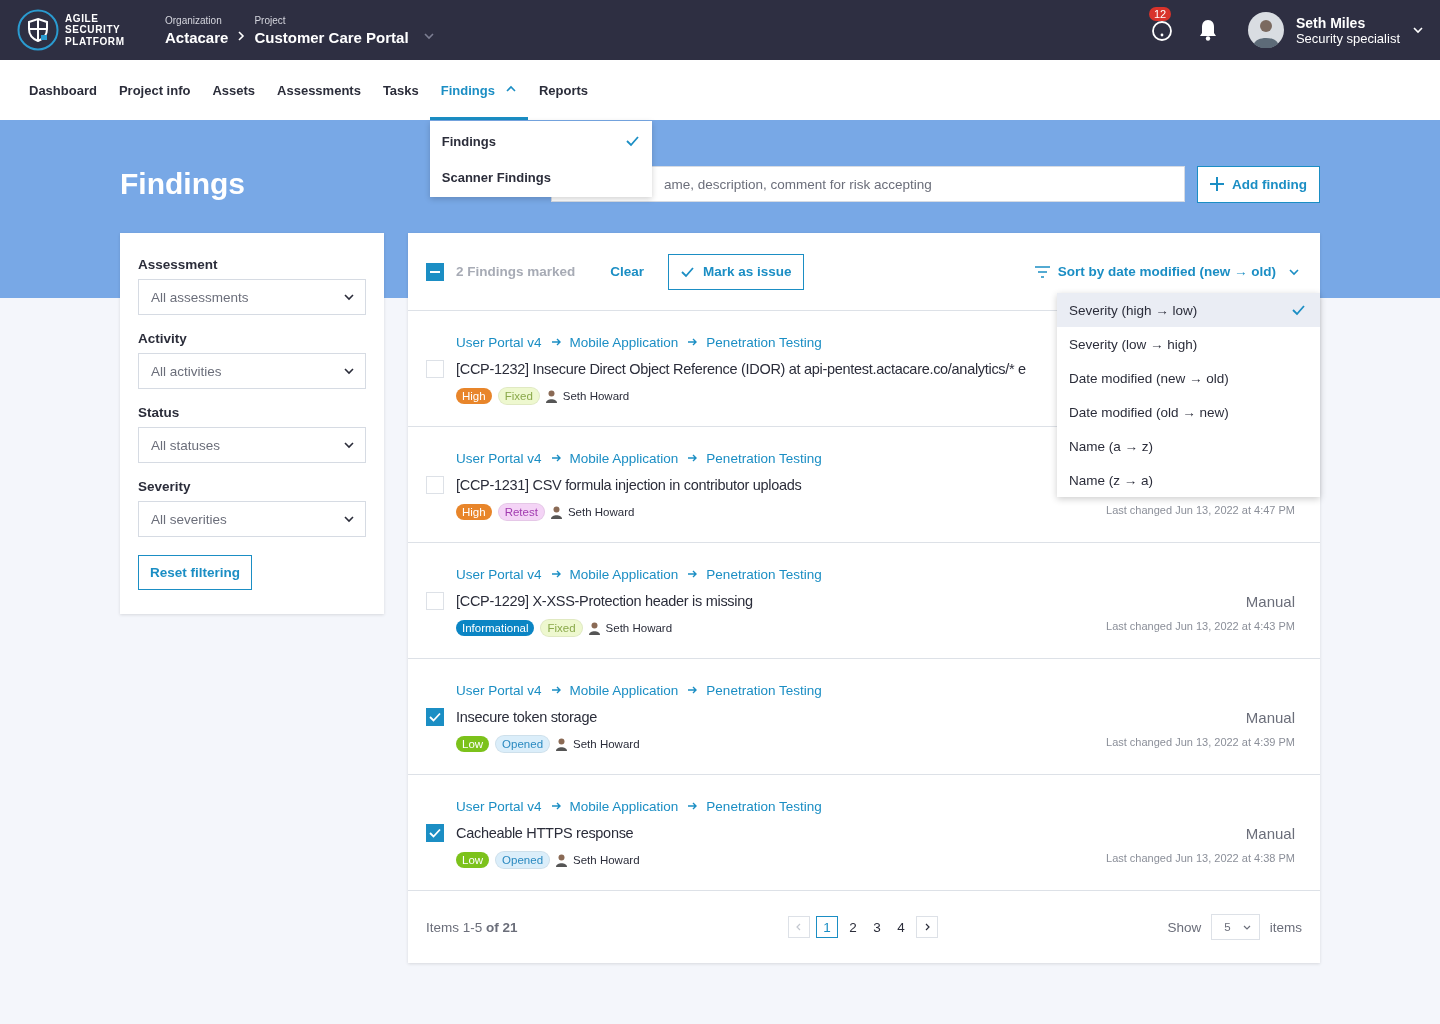 The width and height of the screenshot is (1440, 1024). Describe the element at coordinates (400, 90) in the screenshot. I see `nav-tab: Tasks` at that location.